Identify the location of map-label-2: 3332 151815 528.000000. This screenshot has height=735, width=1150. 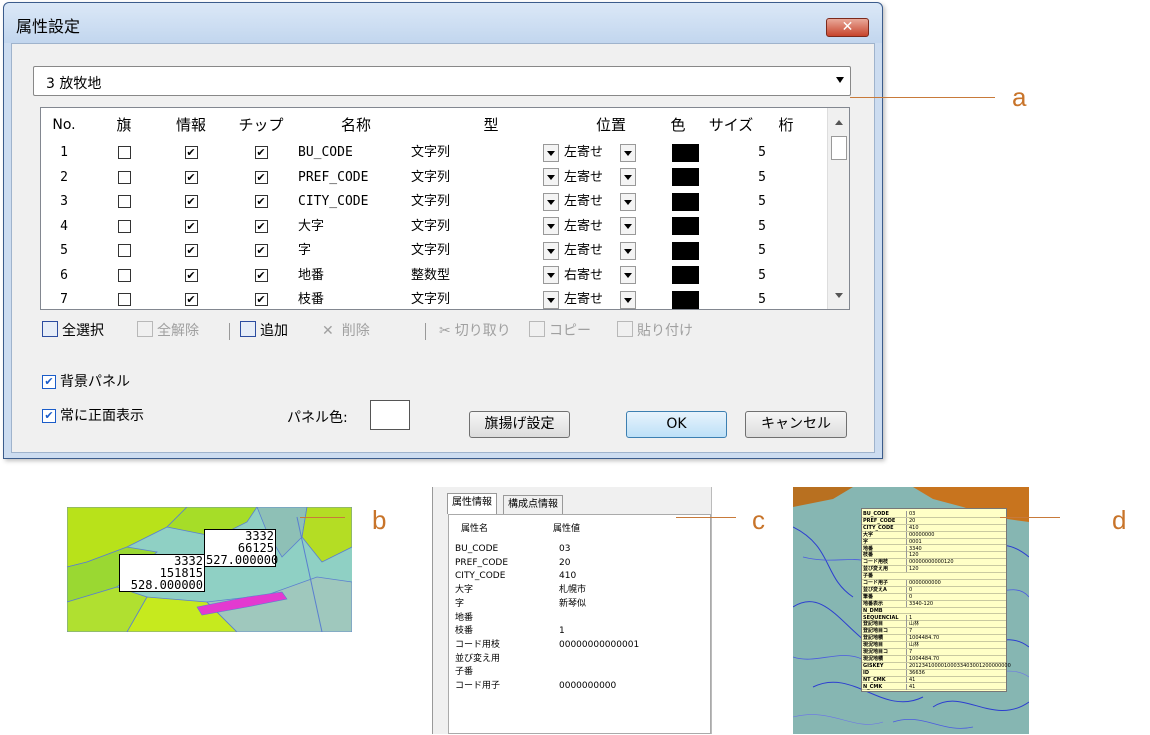
(162, 573).